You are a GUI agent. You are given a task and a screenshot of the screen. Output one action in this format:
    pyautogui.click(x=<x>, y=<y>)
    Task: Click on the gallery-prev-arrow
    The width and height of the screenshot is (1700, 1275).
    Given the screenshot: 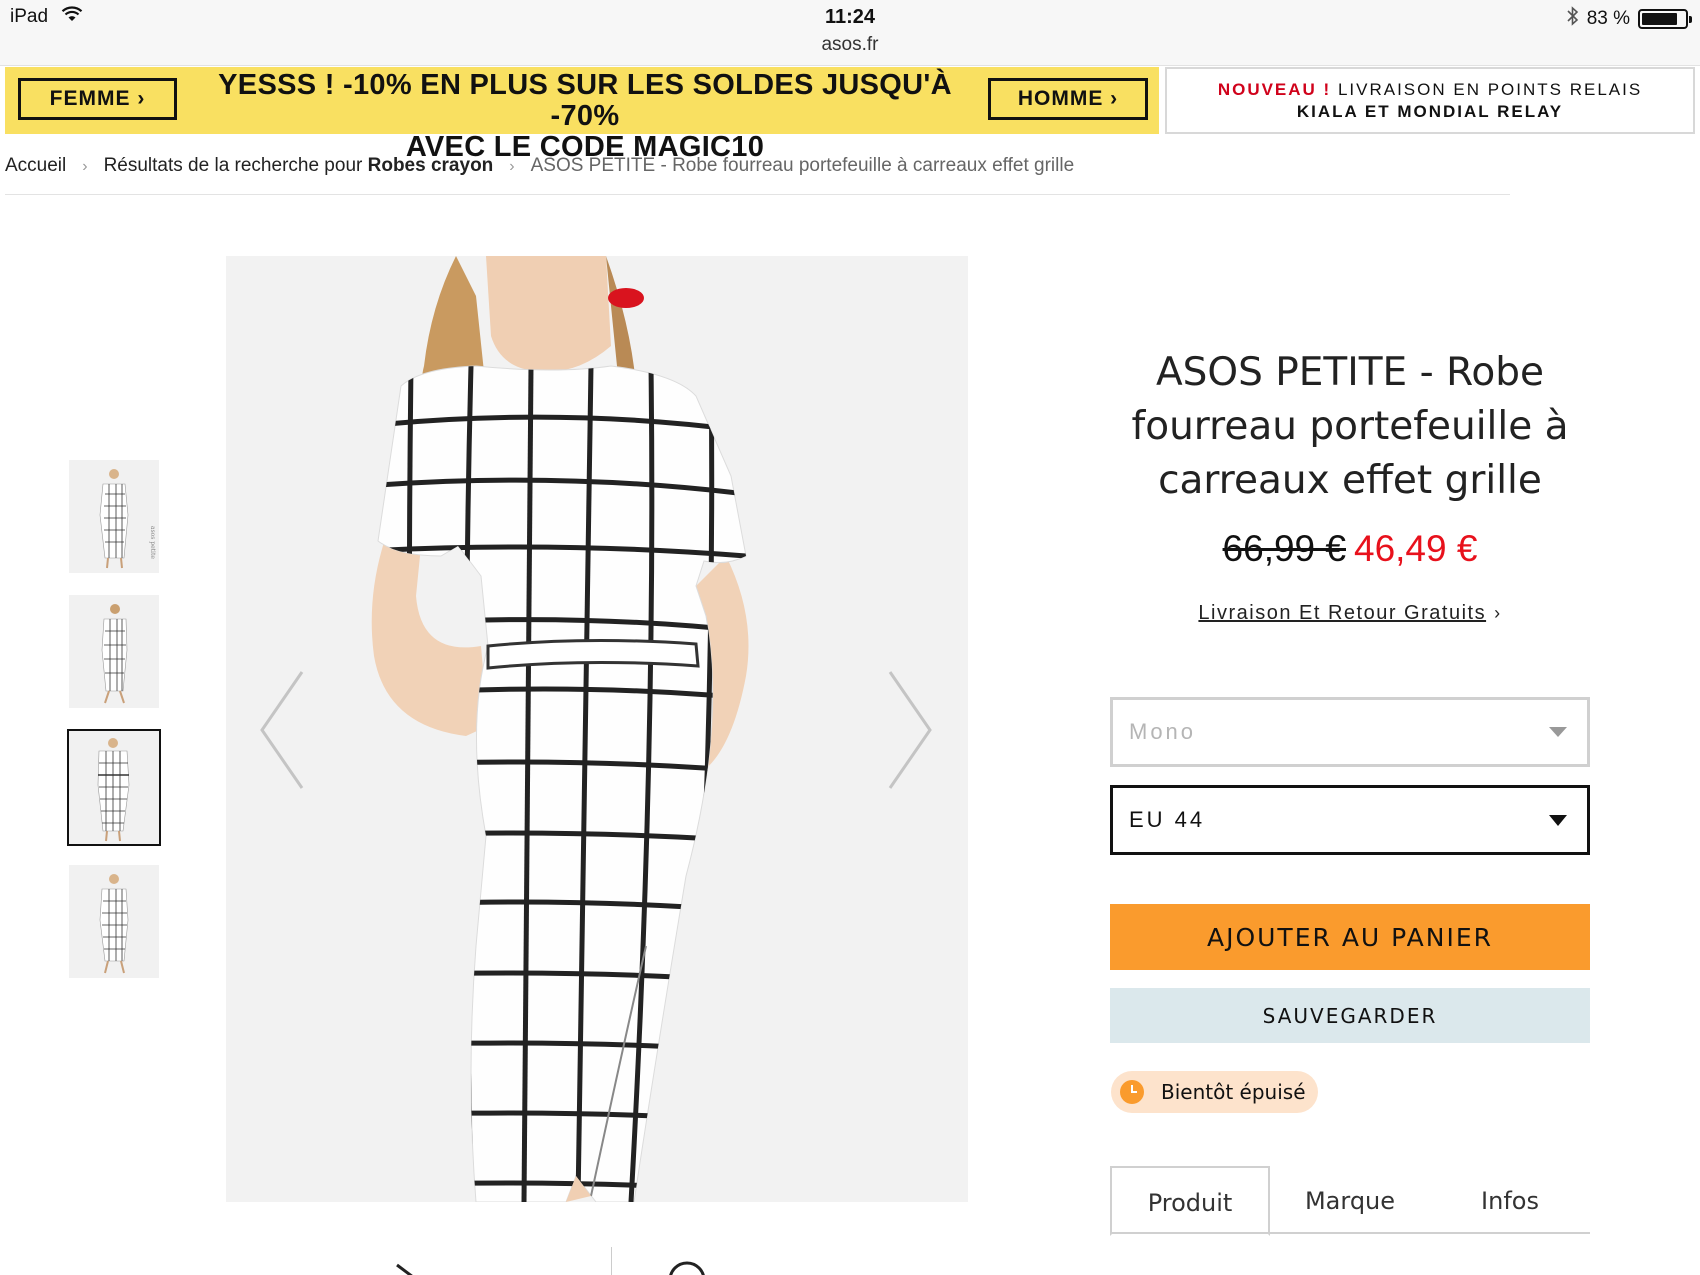 What is the action you would take?
    pyautogui.click(x=283, y=730)
    